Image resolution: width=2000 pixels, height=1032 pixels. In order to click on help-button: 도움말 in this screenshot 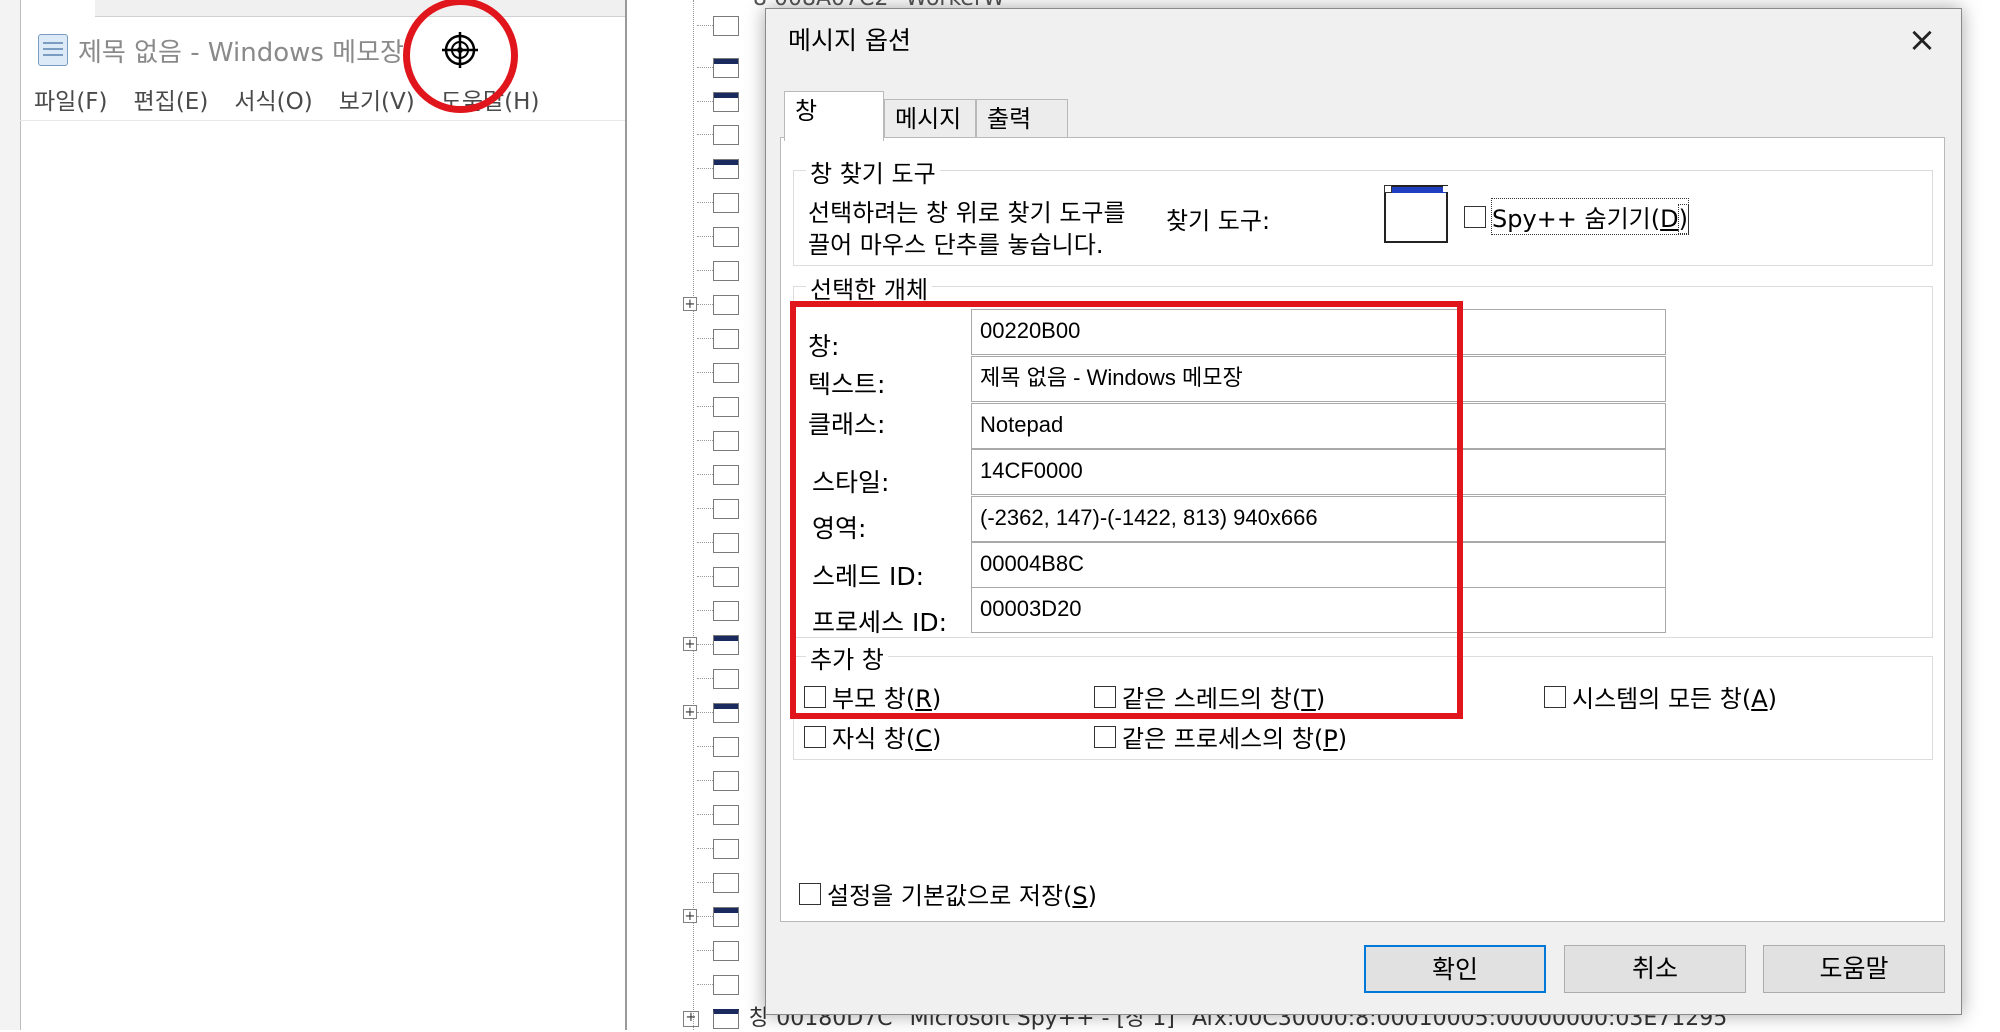, I will do `click(1854, 969)`.